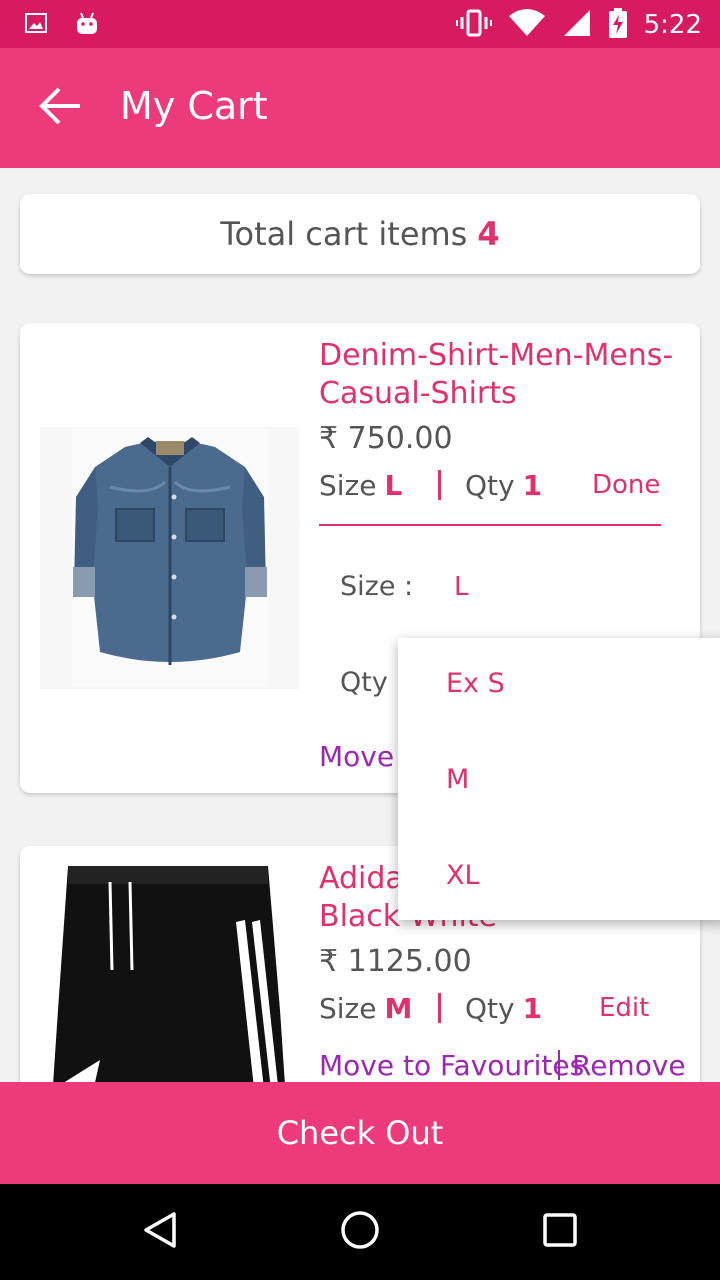 The width and height of the screenshot is (720, 1280). What do you see at coordinates (488, 234) in the screenshot?
I see `total-items-count: 4` at bounding box center [488, 234].